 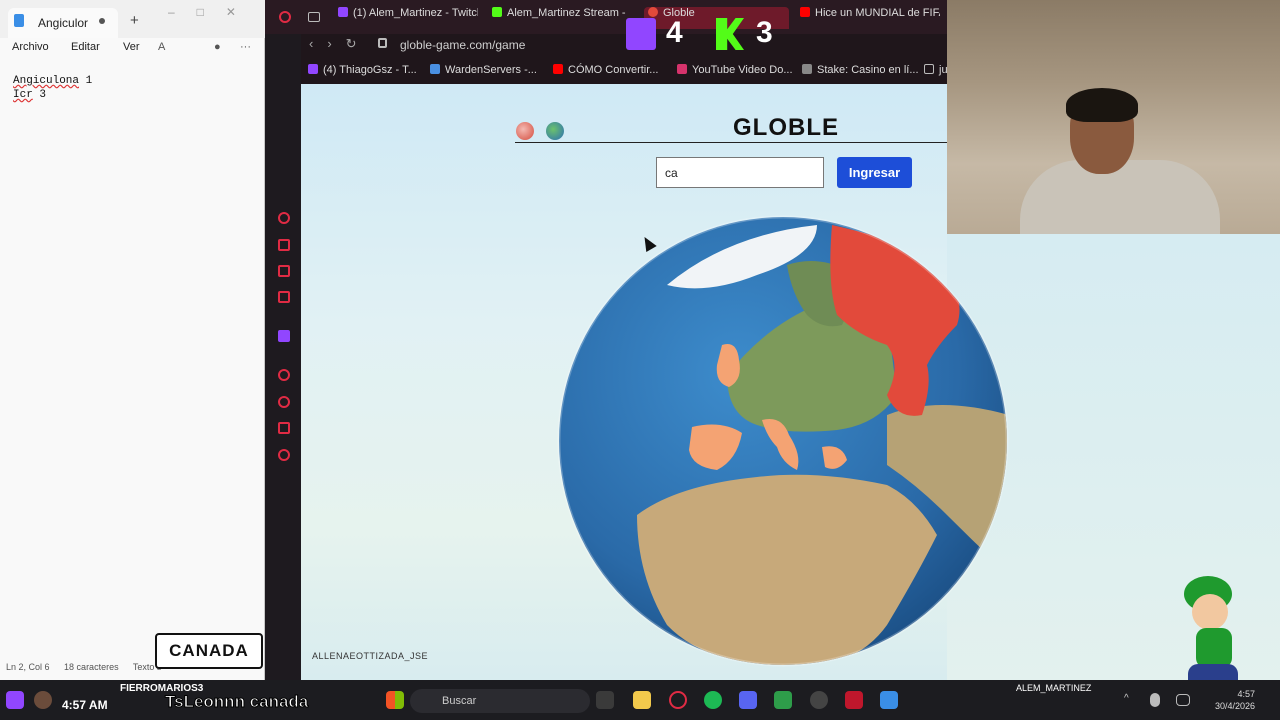 I want to click on text-line: Icr 3, so click(x=52, y=95).